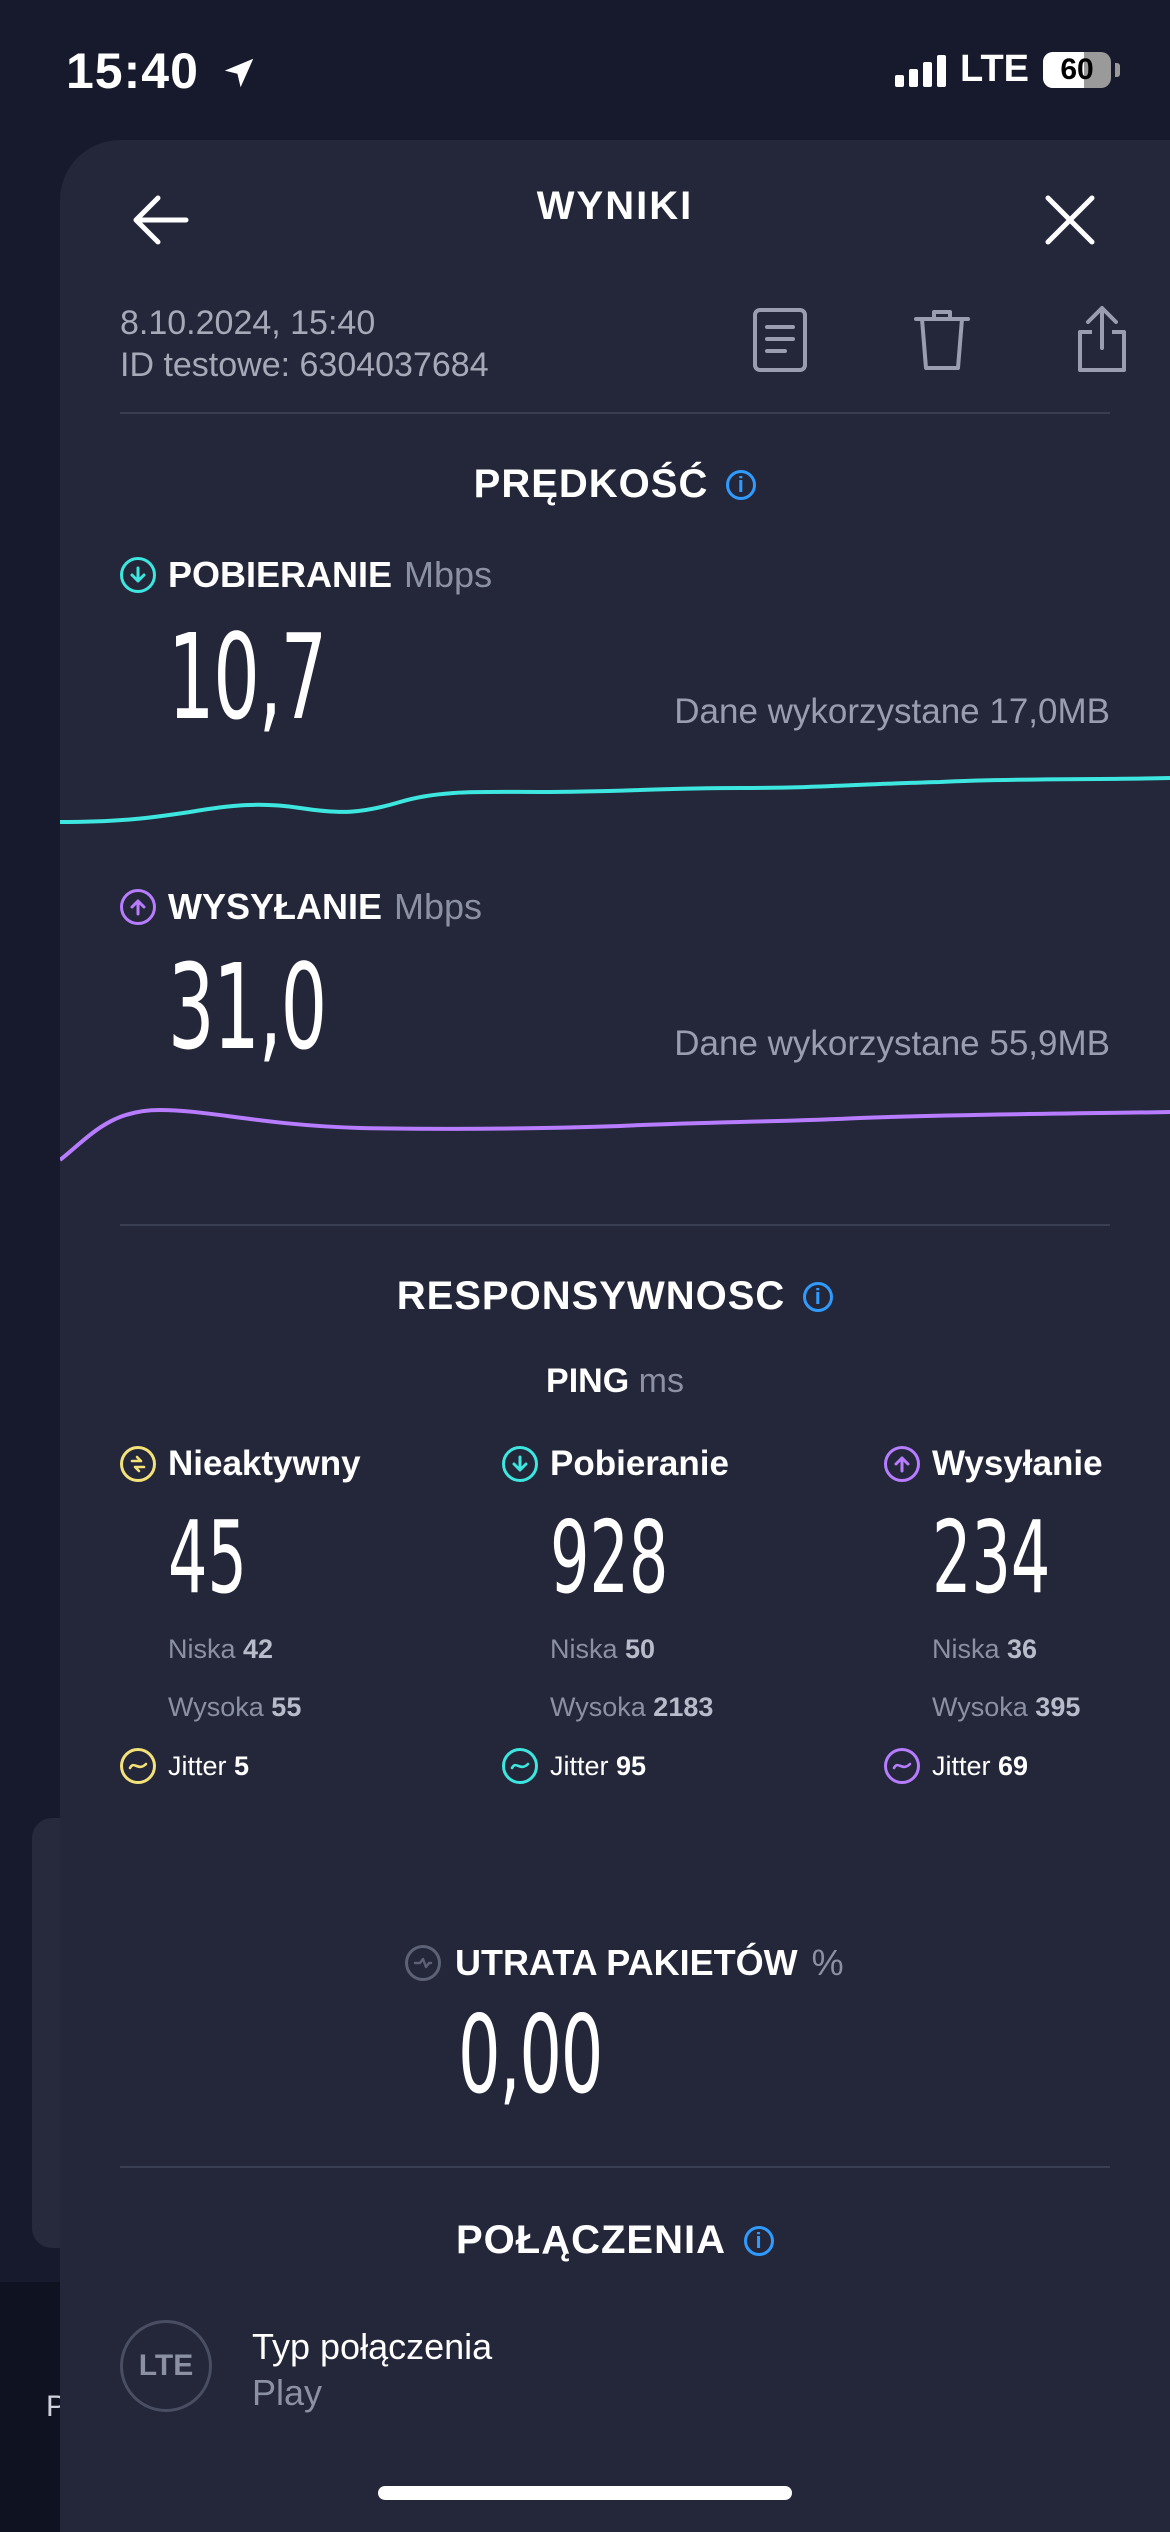 Image resolution: width=1170 pixels, height=2532 pixels. Describe the element at coordinates (603, 1649) in the screenshot. I see `ping-download-low: Niska 50` at that location.